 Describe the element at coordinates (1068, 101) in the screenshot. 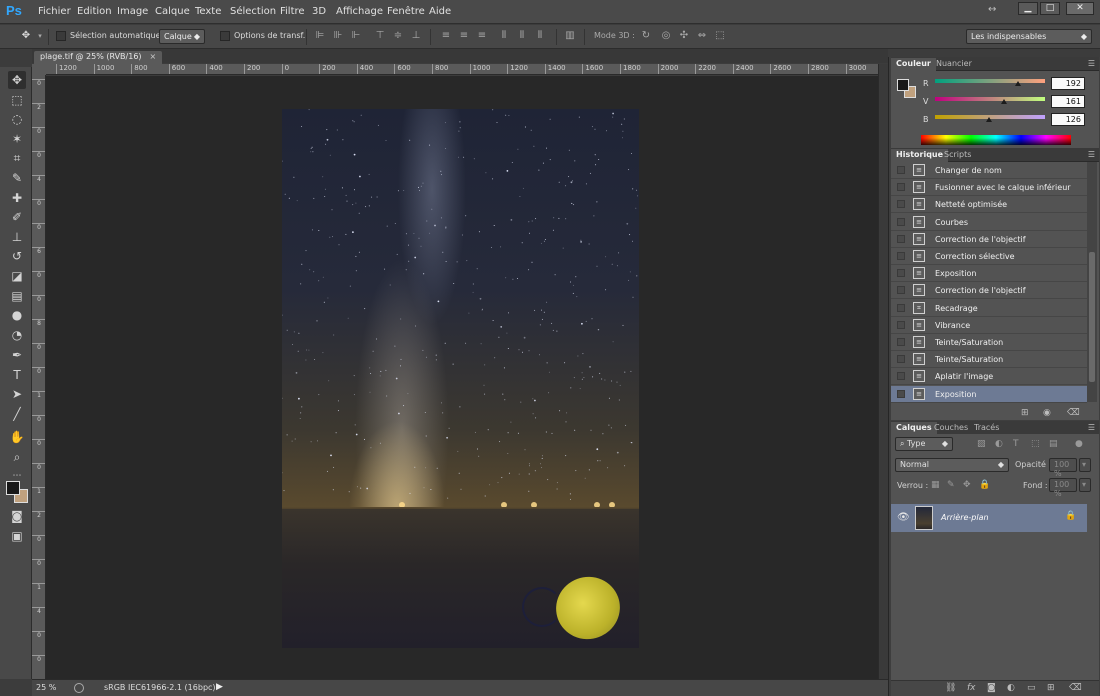

I see `channel-v-value: 161` at that location.